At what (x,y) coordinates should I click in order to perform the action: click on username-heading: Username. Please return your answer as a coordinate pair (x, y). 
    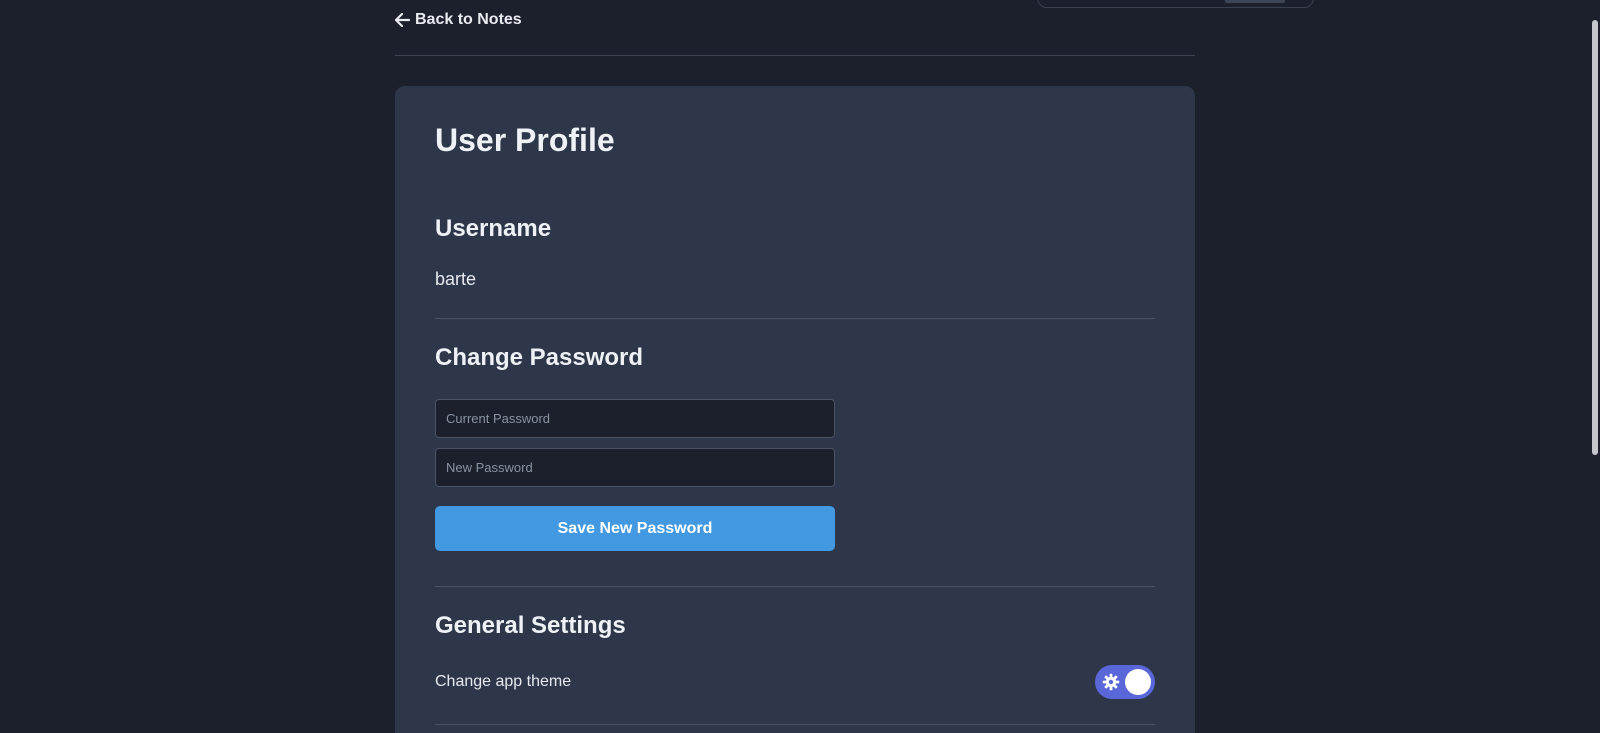
    Looking at the image, I should click on (493, 228).